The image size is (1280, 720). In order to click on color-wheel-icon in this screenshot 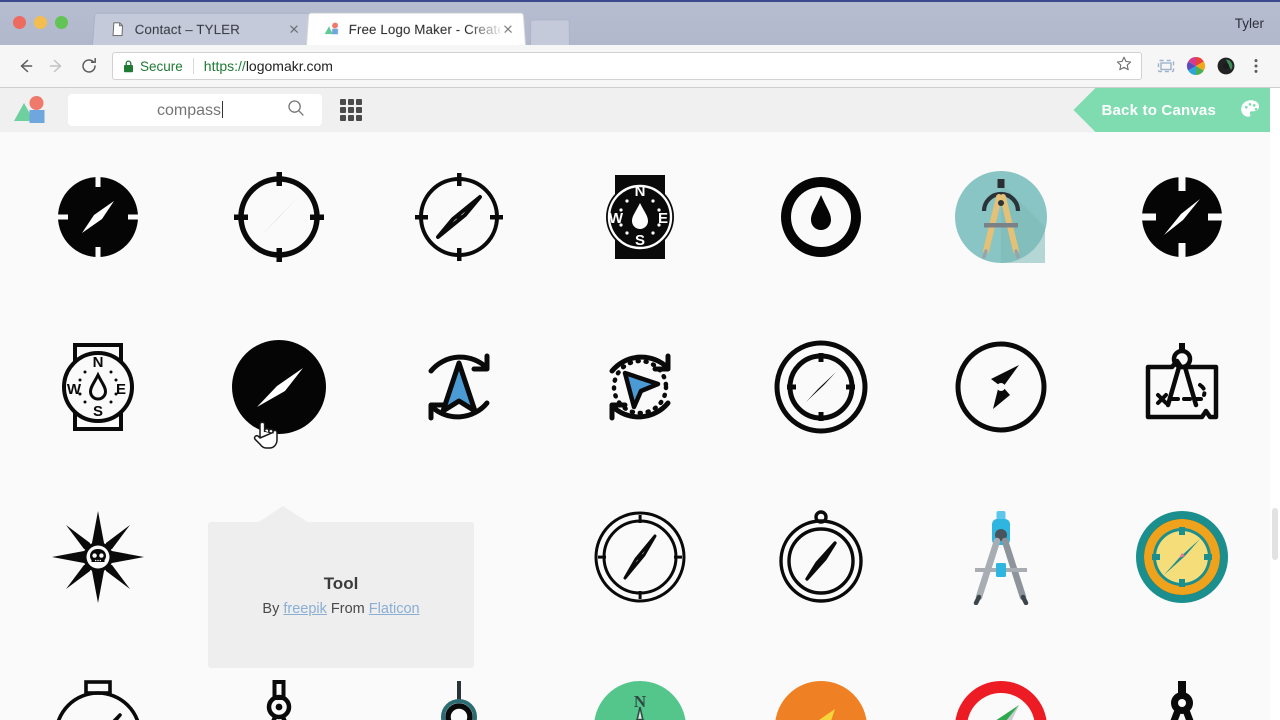, I will do `click(1196, 66)`.